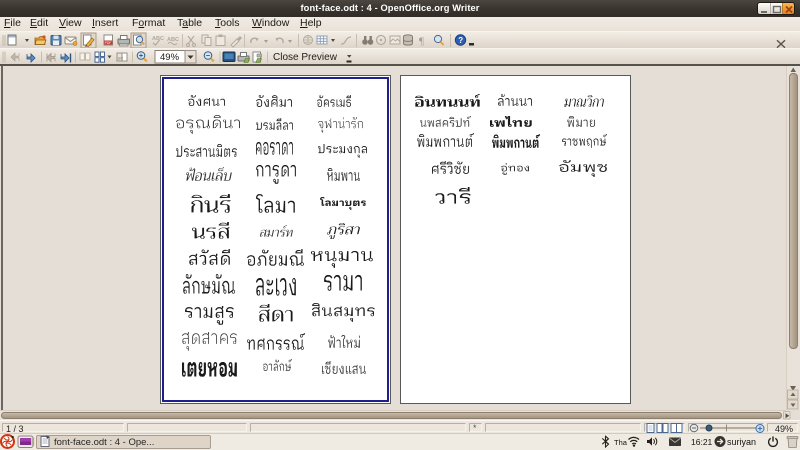 The width and height of the screenshot is (800, 450). Describe the element at coordinates (305, 57) in the screenshot. I see `svg-text: Close Preview` at that location.